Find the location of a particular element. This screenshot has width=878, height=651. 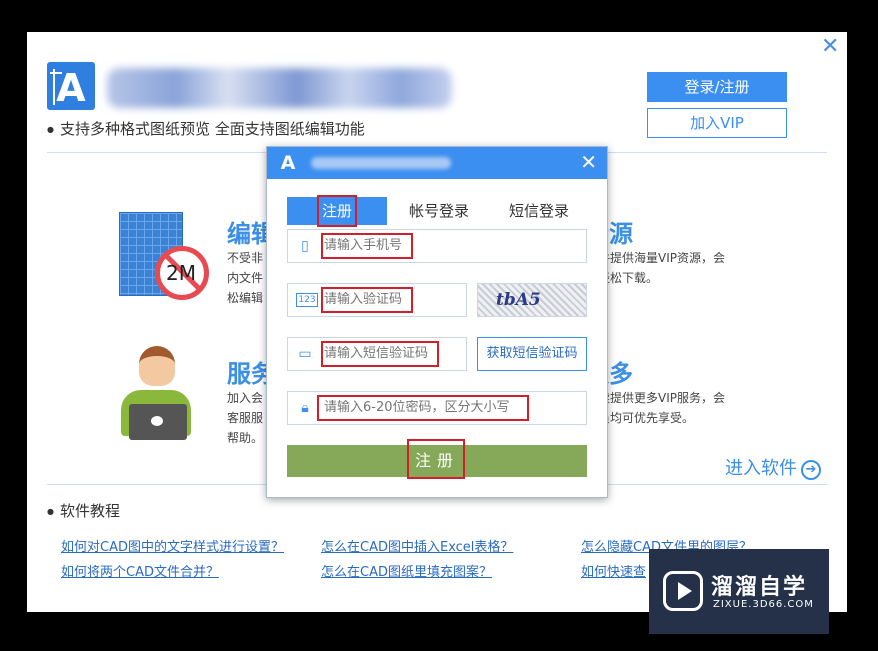

message-icon: ▭ is located at coordinates (305, 354).